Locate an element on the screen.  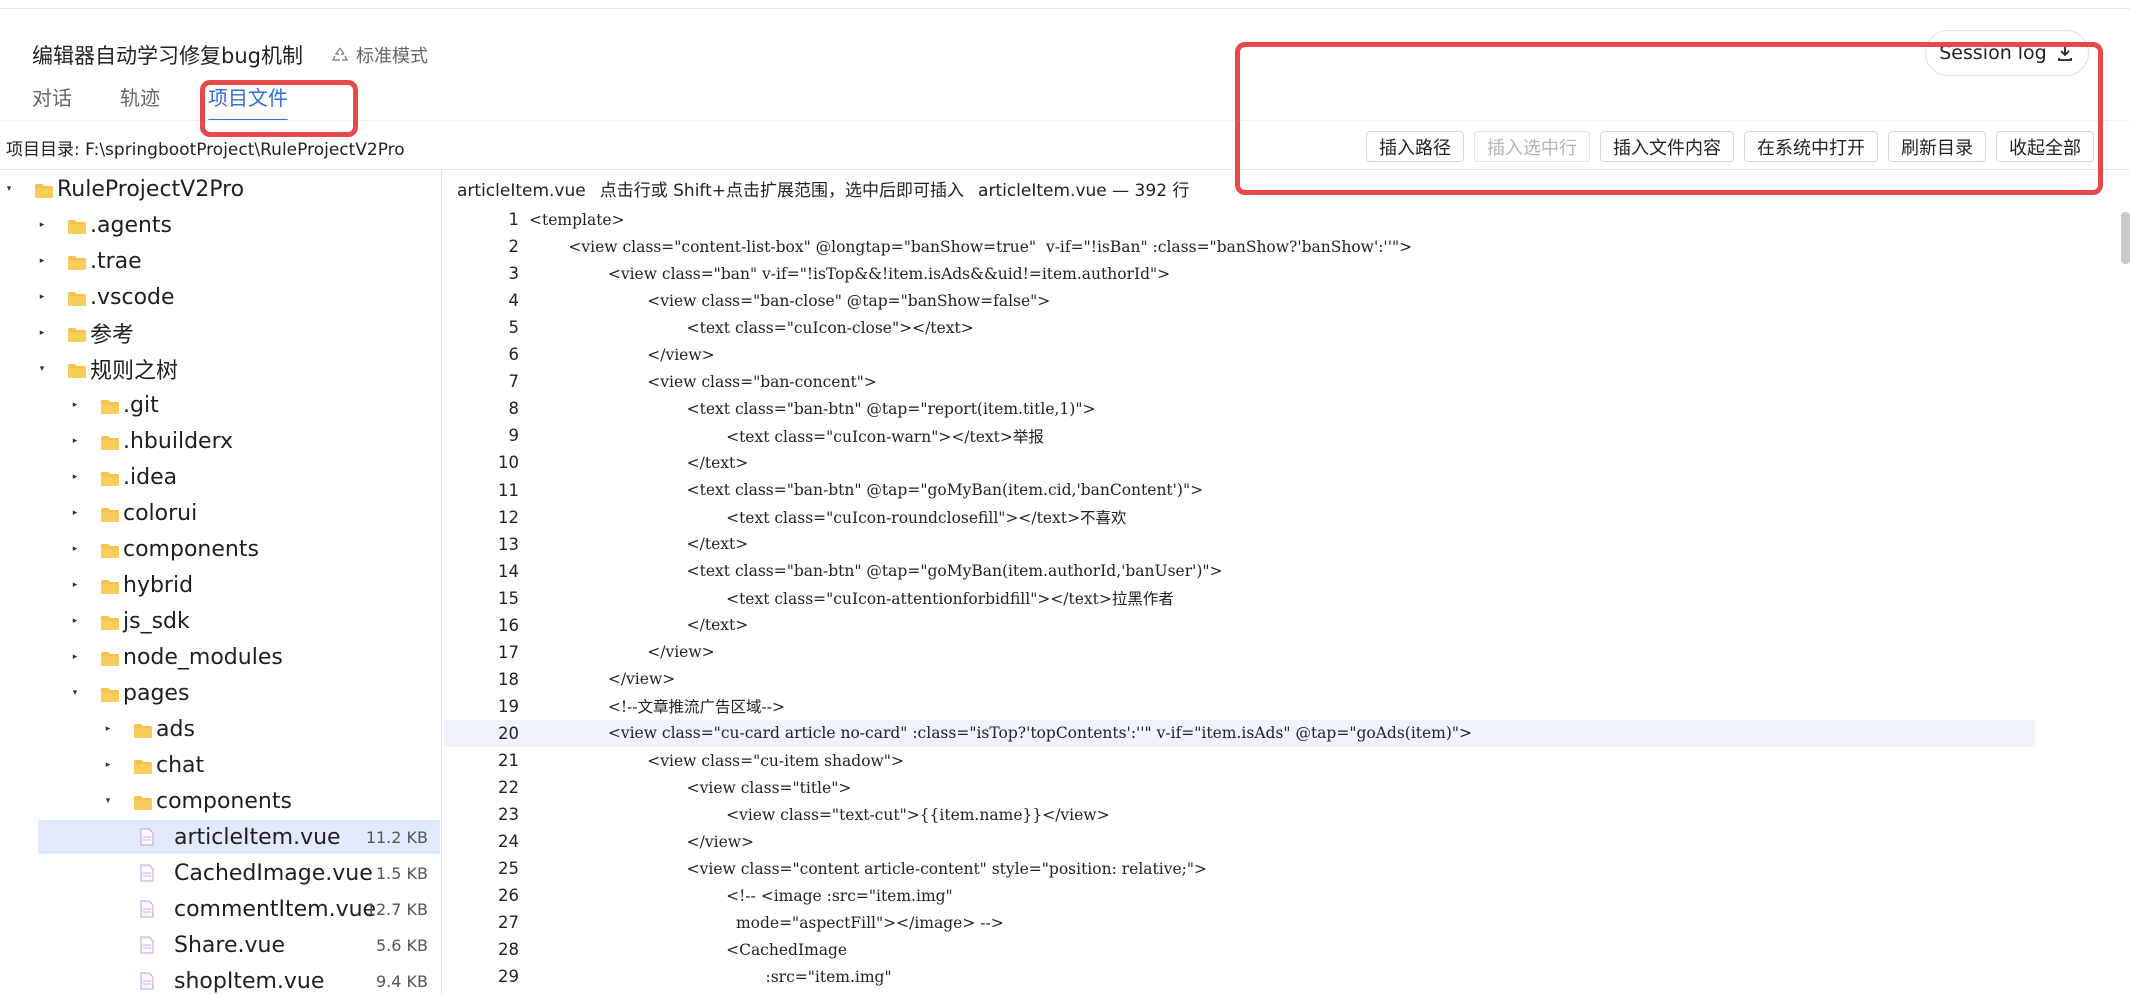
code-line: 16 </text> is located at coordinates (1239, 625).